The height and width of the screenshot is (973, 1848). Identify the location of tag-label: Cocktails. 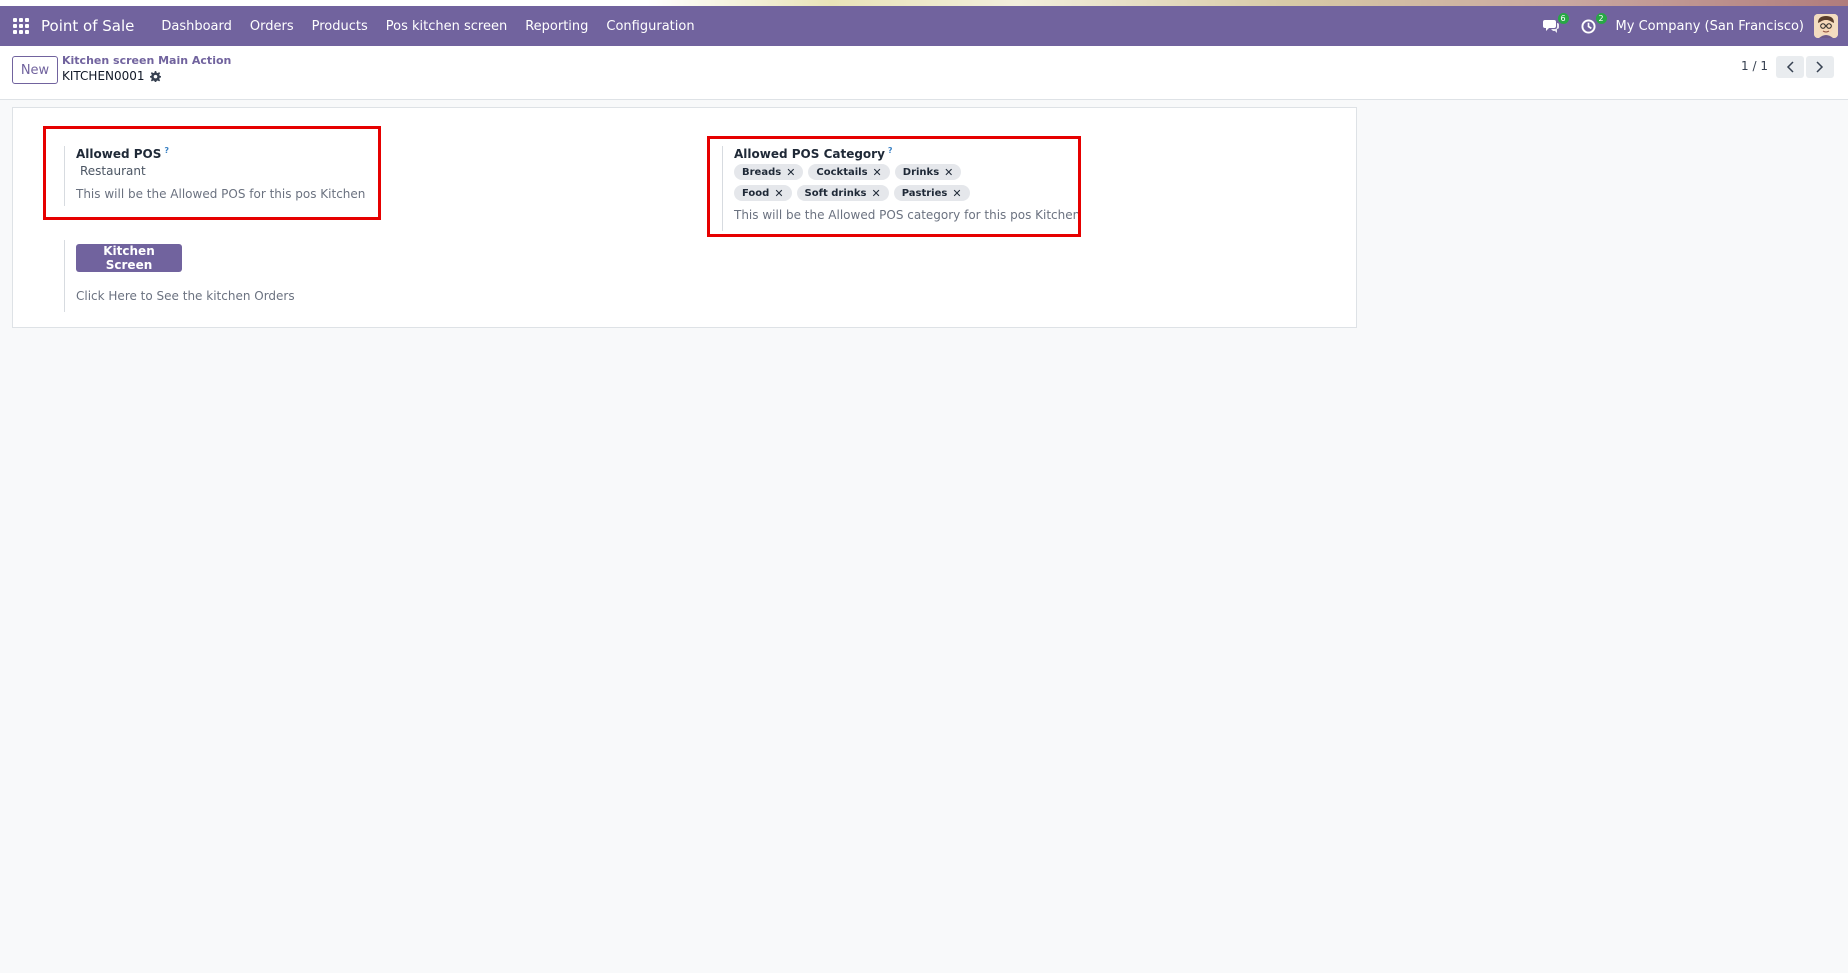
(842, 172).